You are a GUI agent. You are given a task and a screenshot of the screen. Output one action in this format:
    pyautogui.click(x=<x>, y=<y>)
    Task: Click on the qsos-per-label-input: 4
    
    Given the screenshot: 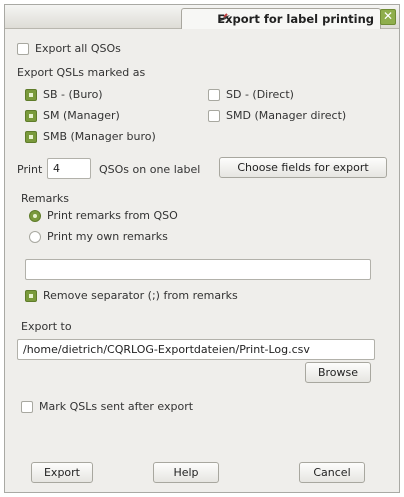 What is the action you would take?
    pyautogui.click(x=69, y=168)
    